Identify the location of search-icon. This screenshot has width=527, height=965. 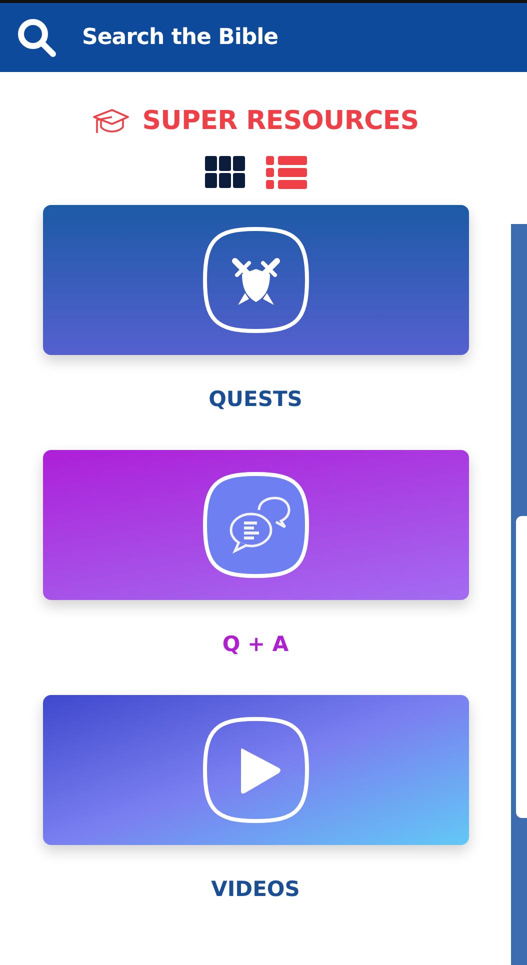
(37, 37).